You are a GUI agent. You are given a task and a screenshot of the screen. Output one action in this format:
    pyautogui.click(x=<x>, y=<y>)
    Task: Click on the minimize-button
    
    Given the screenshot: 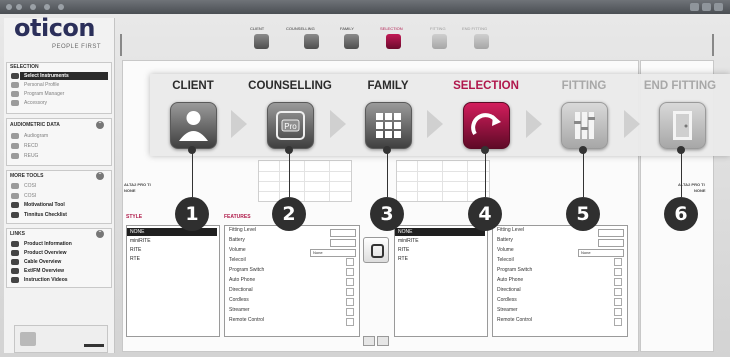 What is the action you would take?
    pyautogui.click(x=694, y=7)
    